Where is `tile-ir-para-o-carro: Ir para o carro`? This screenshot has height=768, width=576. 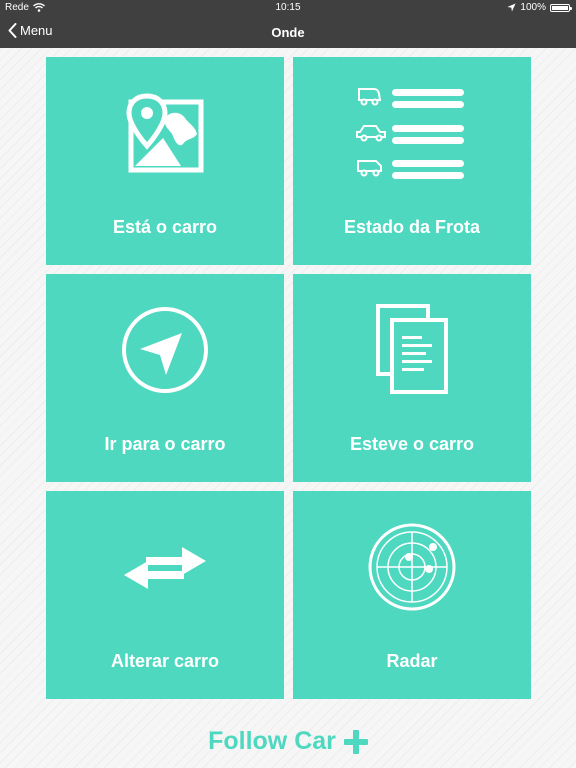 tile-ir-para-o-carro: Ir para o carro is located at coordinates (165, 378).